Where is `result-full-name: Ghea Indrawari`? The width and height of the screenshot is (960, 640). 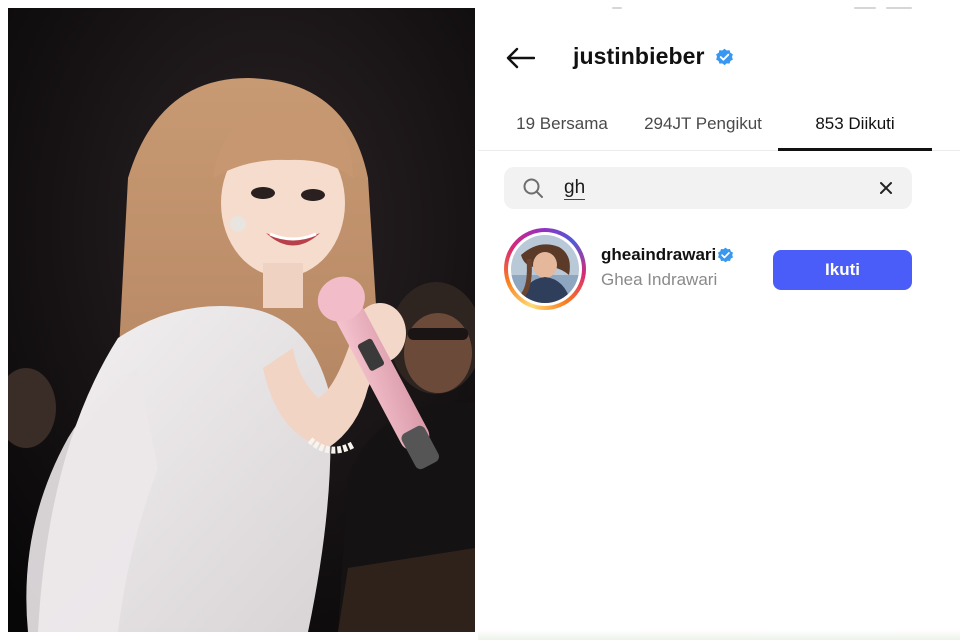 result-full-name: Ghea Indrawari is located at coordinates (659, 279).